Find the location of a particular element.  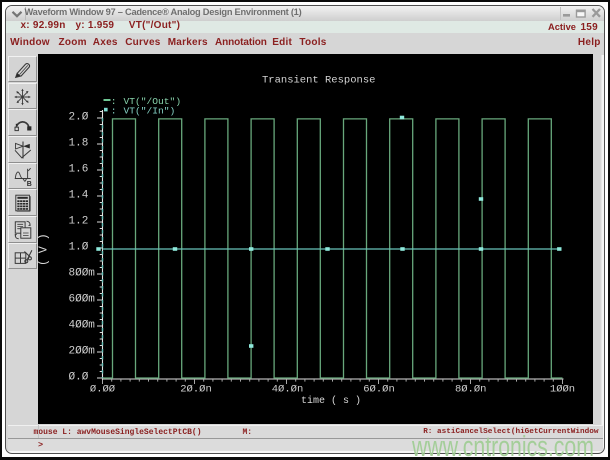

svg-text: VT("/In") is located at coordinates (150, 111).